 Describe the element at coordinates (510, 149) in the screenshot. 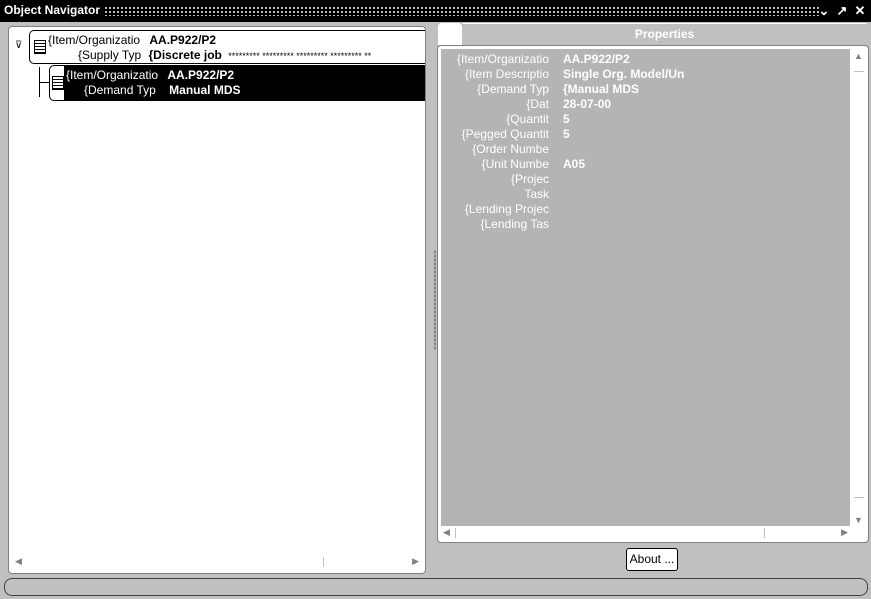

I see `property-label: {Order Numbe` at that location.